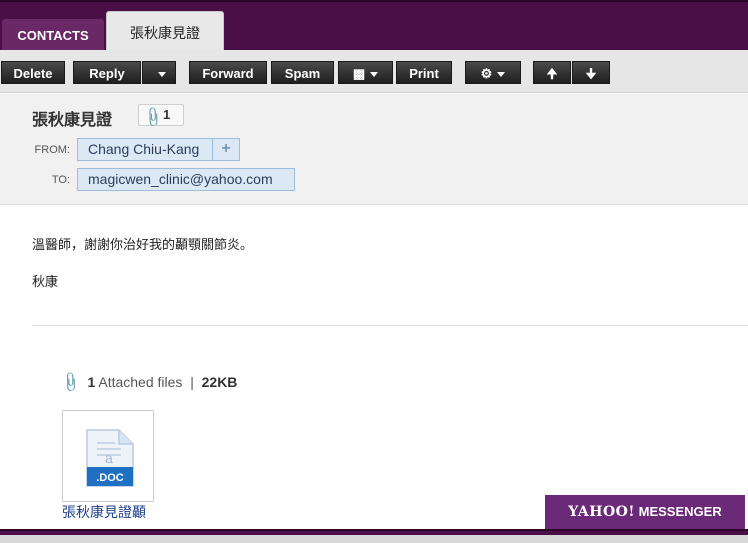 The height and width of the screenshot is (543, 748). I want to click on toolbar: Delete Reply Forward Spam ▩ Print ⚙ 🠉 🠋, so click(374, 71).